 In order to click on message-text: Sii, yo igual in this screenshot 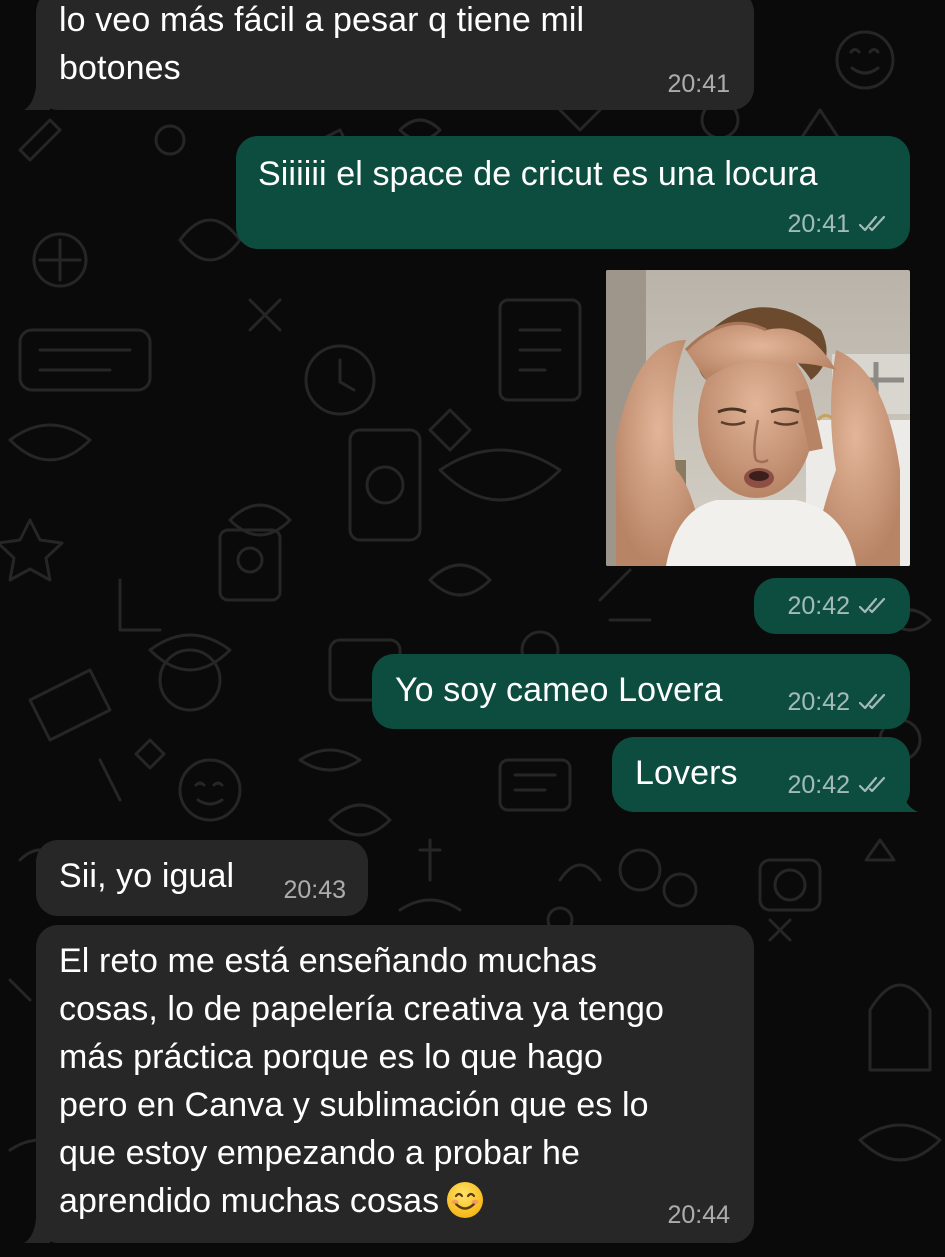, I will do `click(147, 876)`.